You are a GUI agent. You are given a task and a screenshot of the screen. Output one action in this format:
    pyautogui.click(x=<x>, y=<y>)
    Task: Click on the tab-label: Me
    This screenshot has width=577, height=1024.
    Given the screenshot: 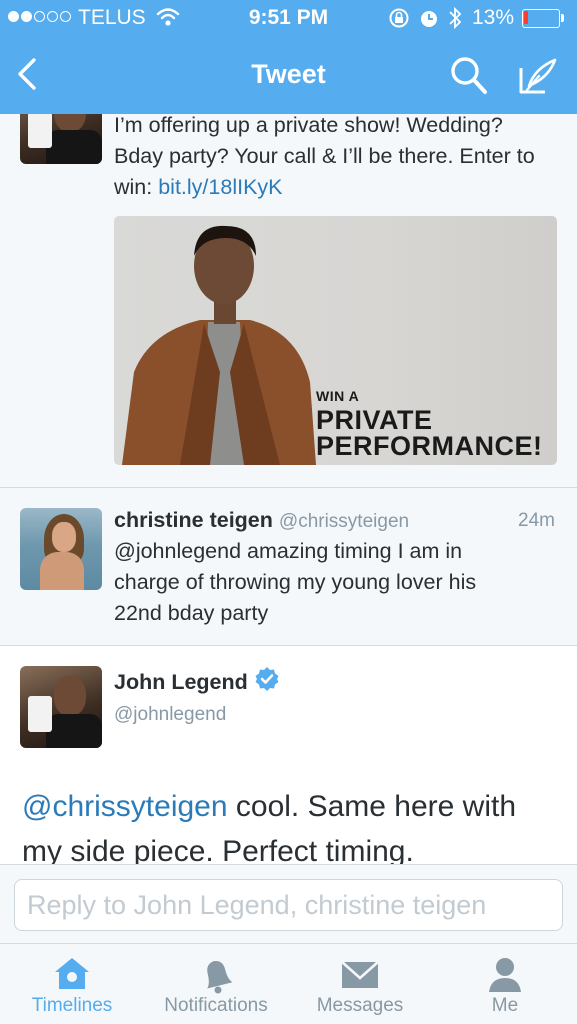 What is the action you would take?
    pyautogui.click(x=505, y=1005)
    